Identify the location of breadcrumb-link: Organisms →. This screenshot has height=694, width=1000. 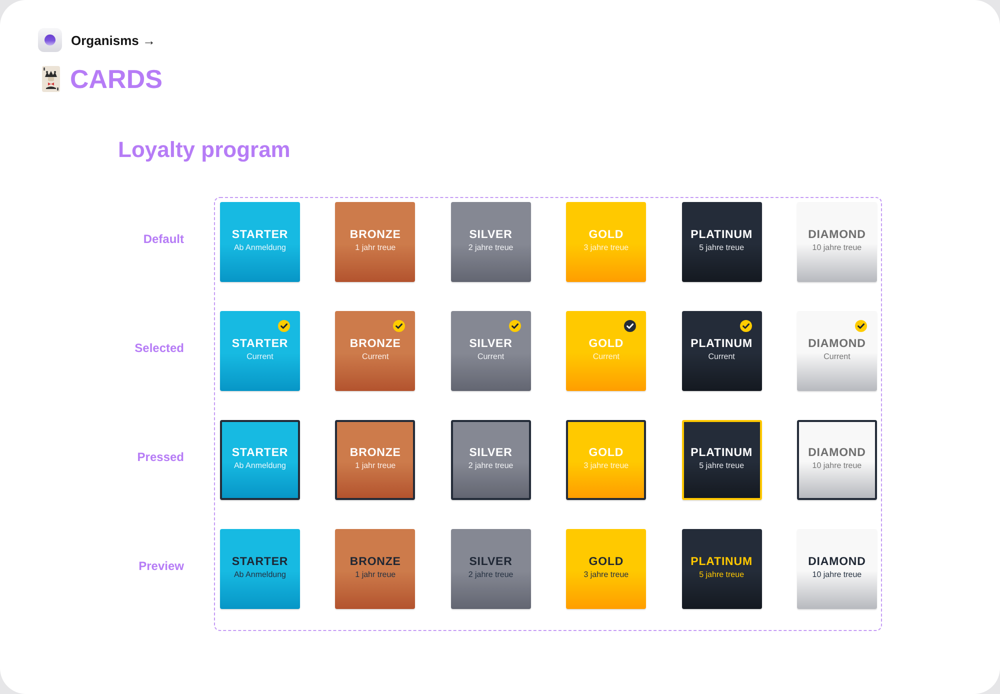
(113, 40).